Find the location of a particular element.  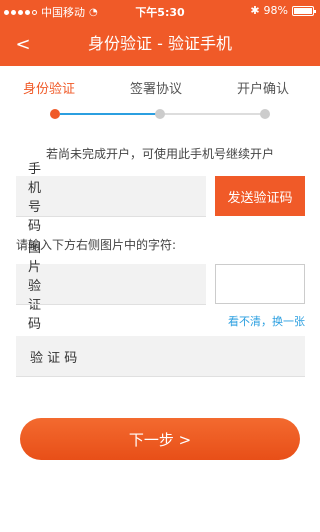

bluetooth-icon: ✱ is located at coordinates (255, 10).